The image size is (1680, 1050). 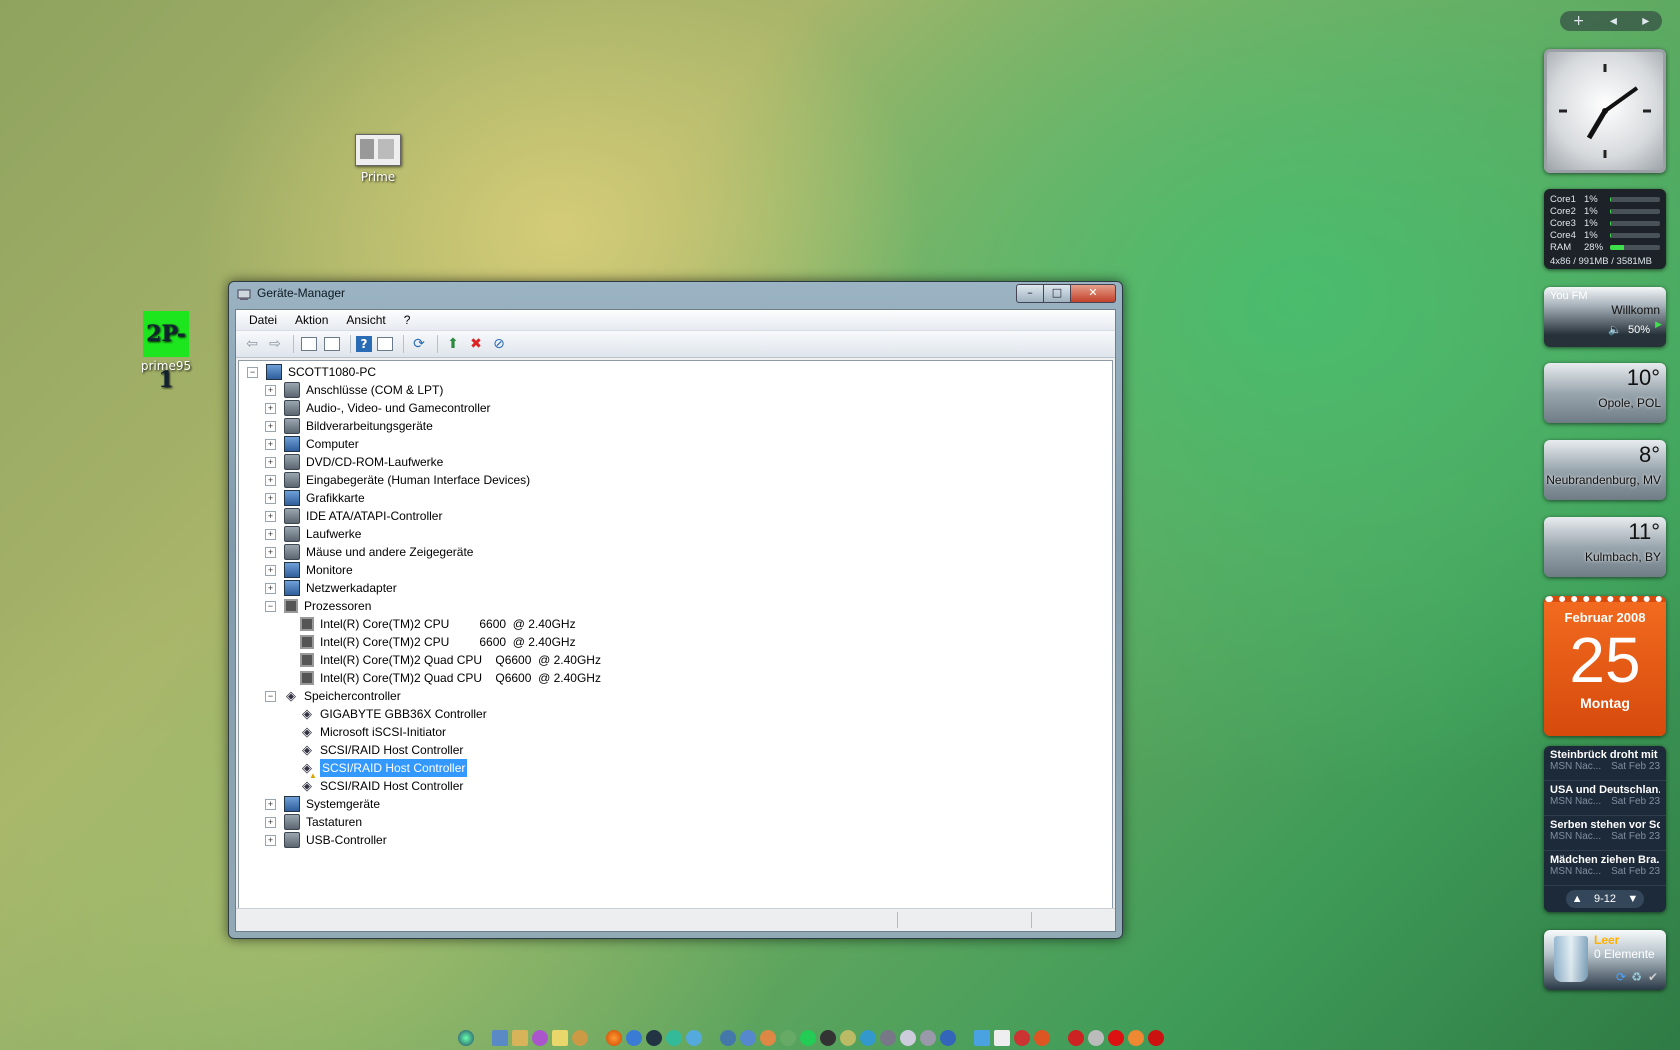 What do you see at coordinates (614, 1038) in the screenshot?
I see `firefox-icon` at bounding box center [614, 1038].